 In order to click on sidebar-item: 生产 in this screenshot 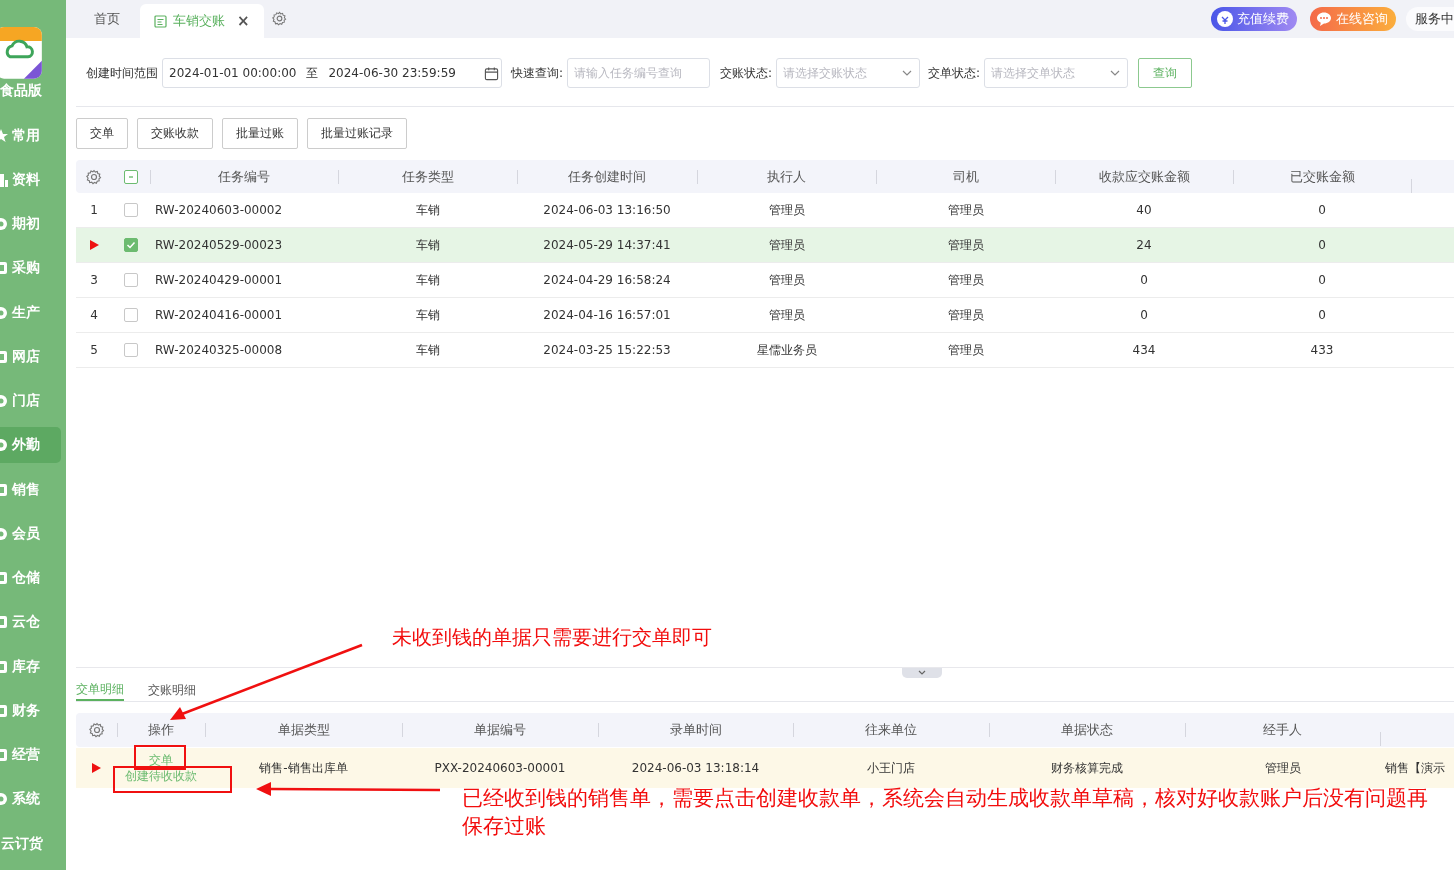, I will do `click(30, 312)`.